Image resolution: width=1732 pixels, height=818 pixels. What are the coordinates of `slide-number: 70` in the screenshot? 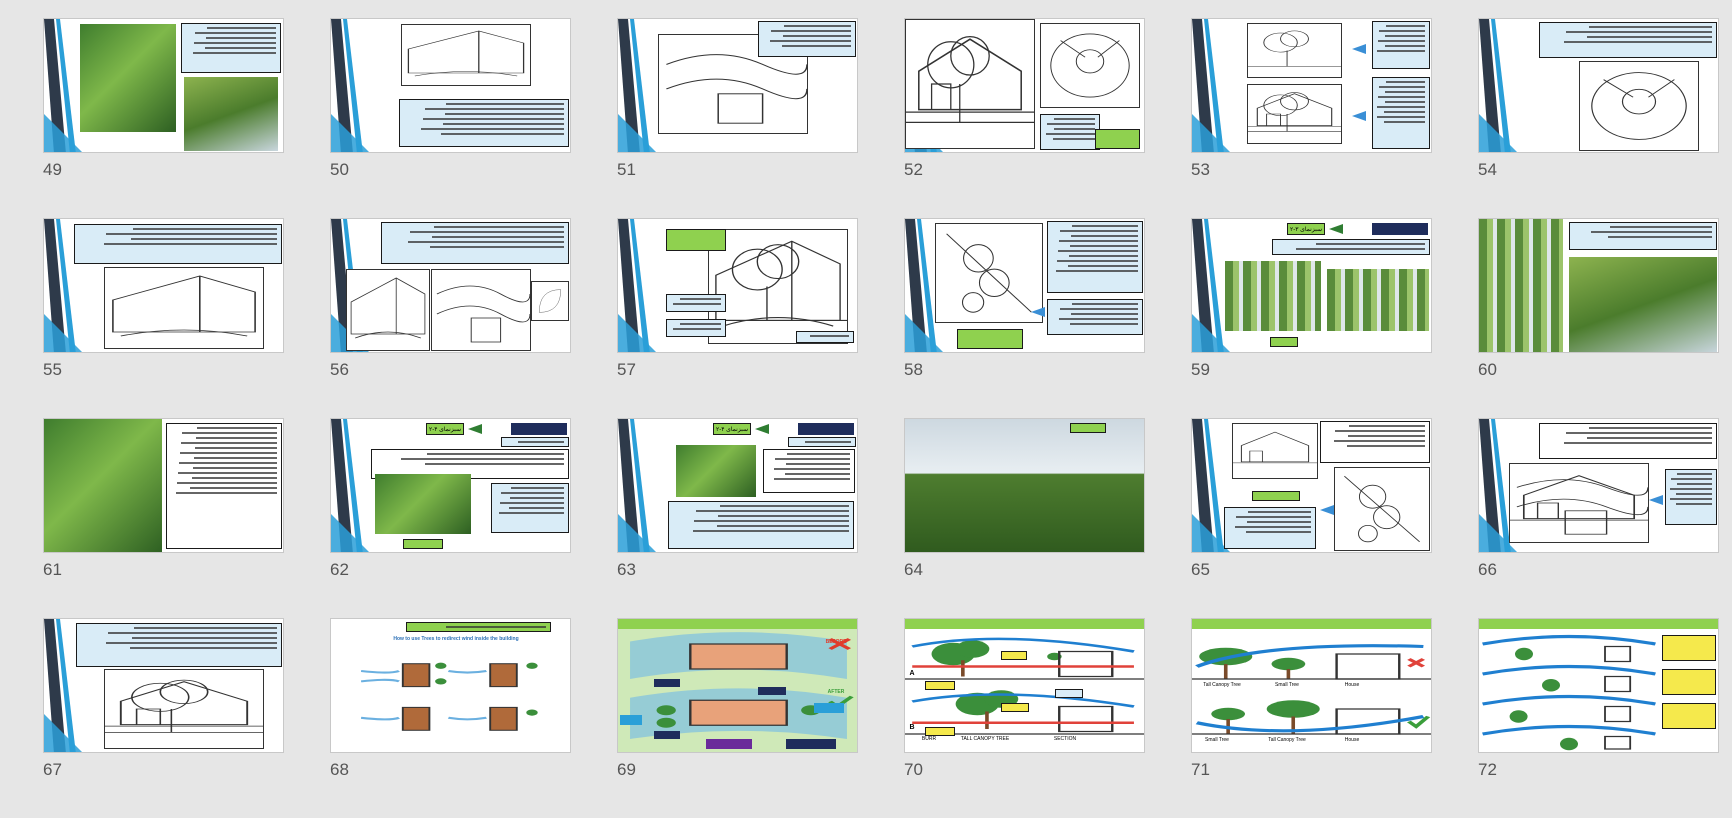 It's located at (913, 769).